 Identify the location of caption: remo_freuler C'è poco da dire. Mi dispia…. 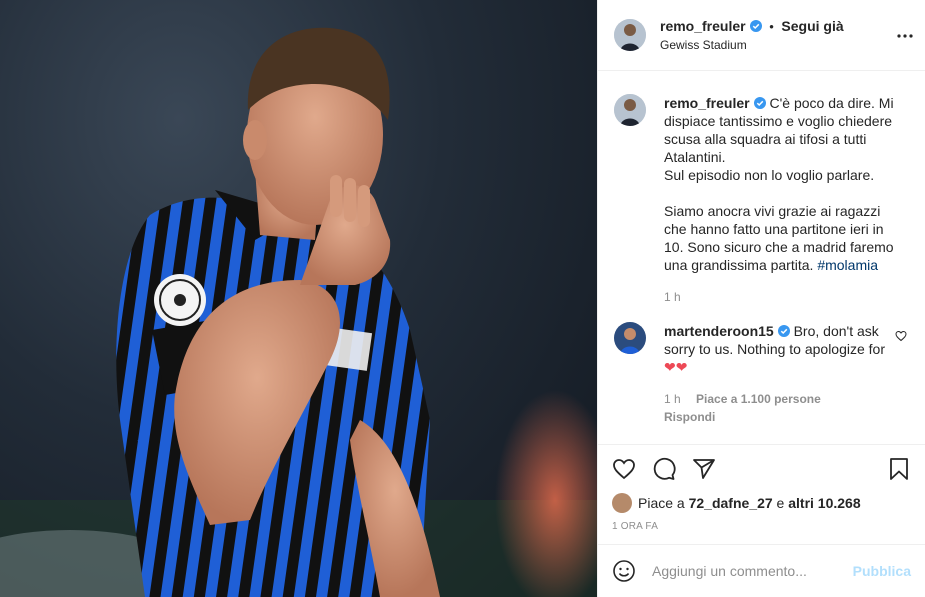
(761, 200).